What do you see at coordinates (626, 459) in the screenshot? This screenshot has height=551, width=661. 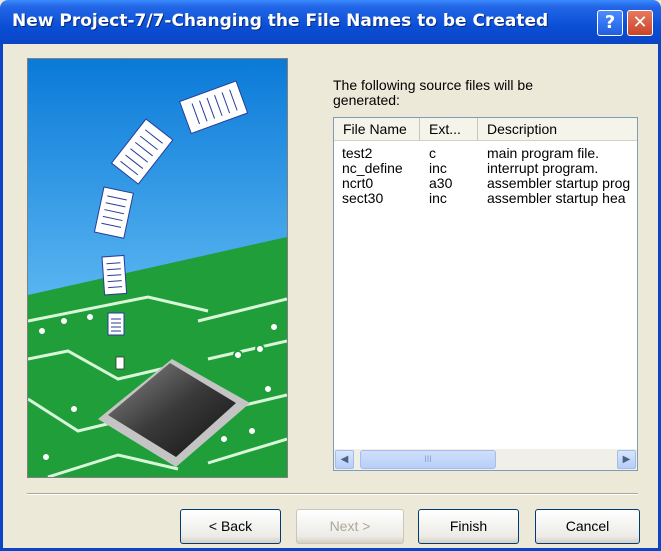 I see `scroll-right-icon: ▶` at bounding box center [626, 459].